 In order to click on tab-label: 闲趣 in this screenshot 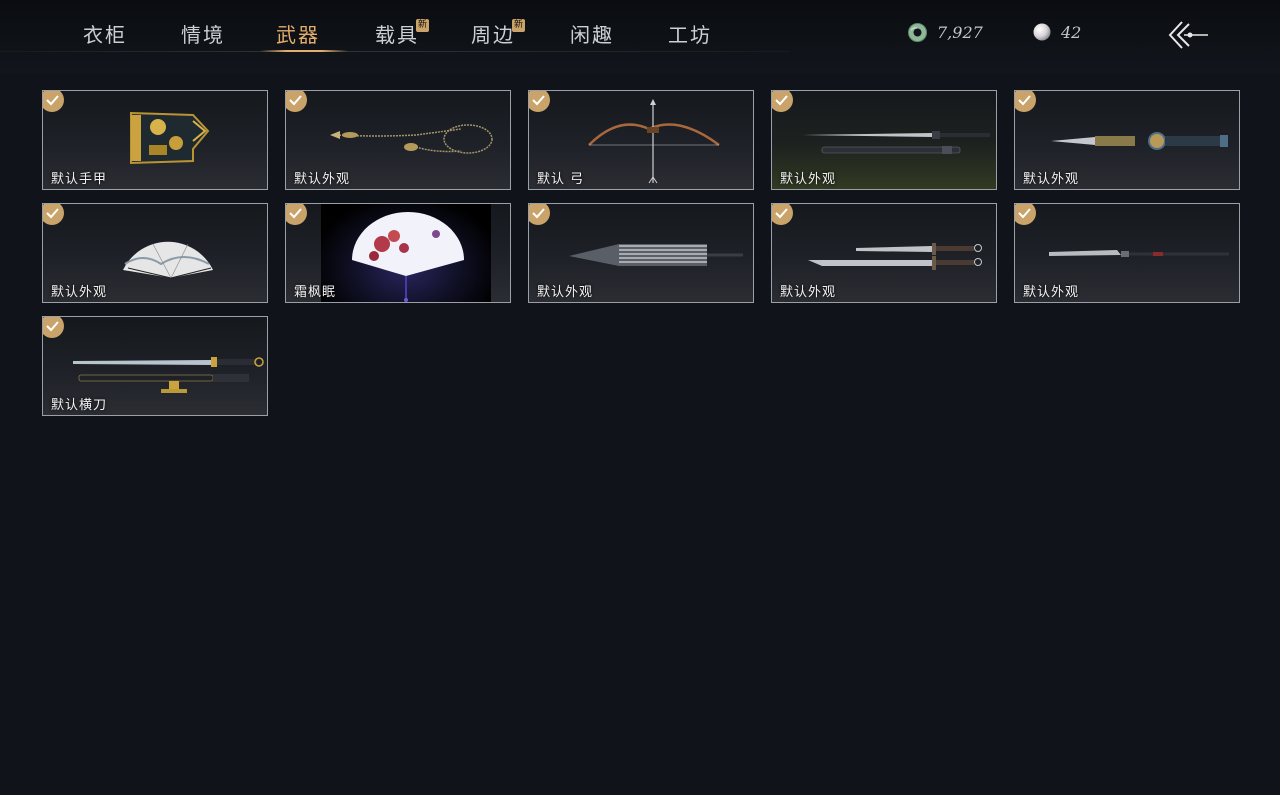, I will do `click(592, 35)`.